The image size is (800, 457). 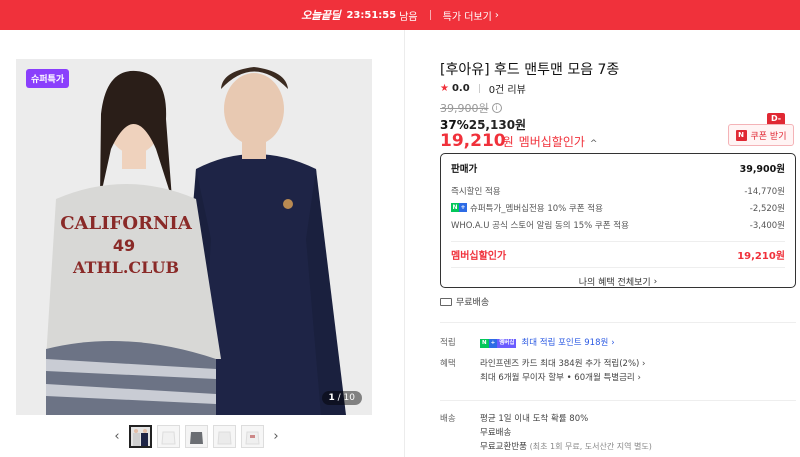 What do you see at coordinates (346, 398) in the screenshot?
I see `image-counter-total: / 10` at bounding box center [346, 398].